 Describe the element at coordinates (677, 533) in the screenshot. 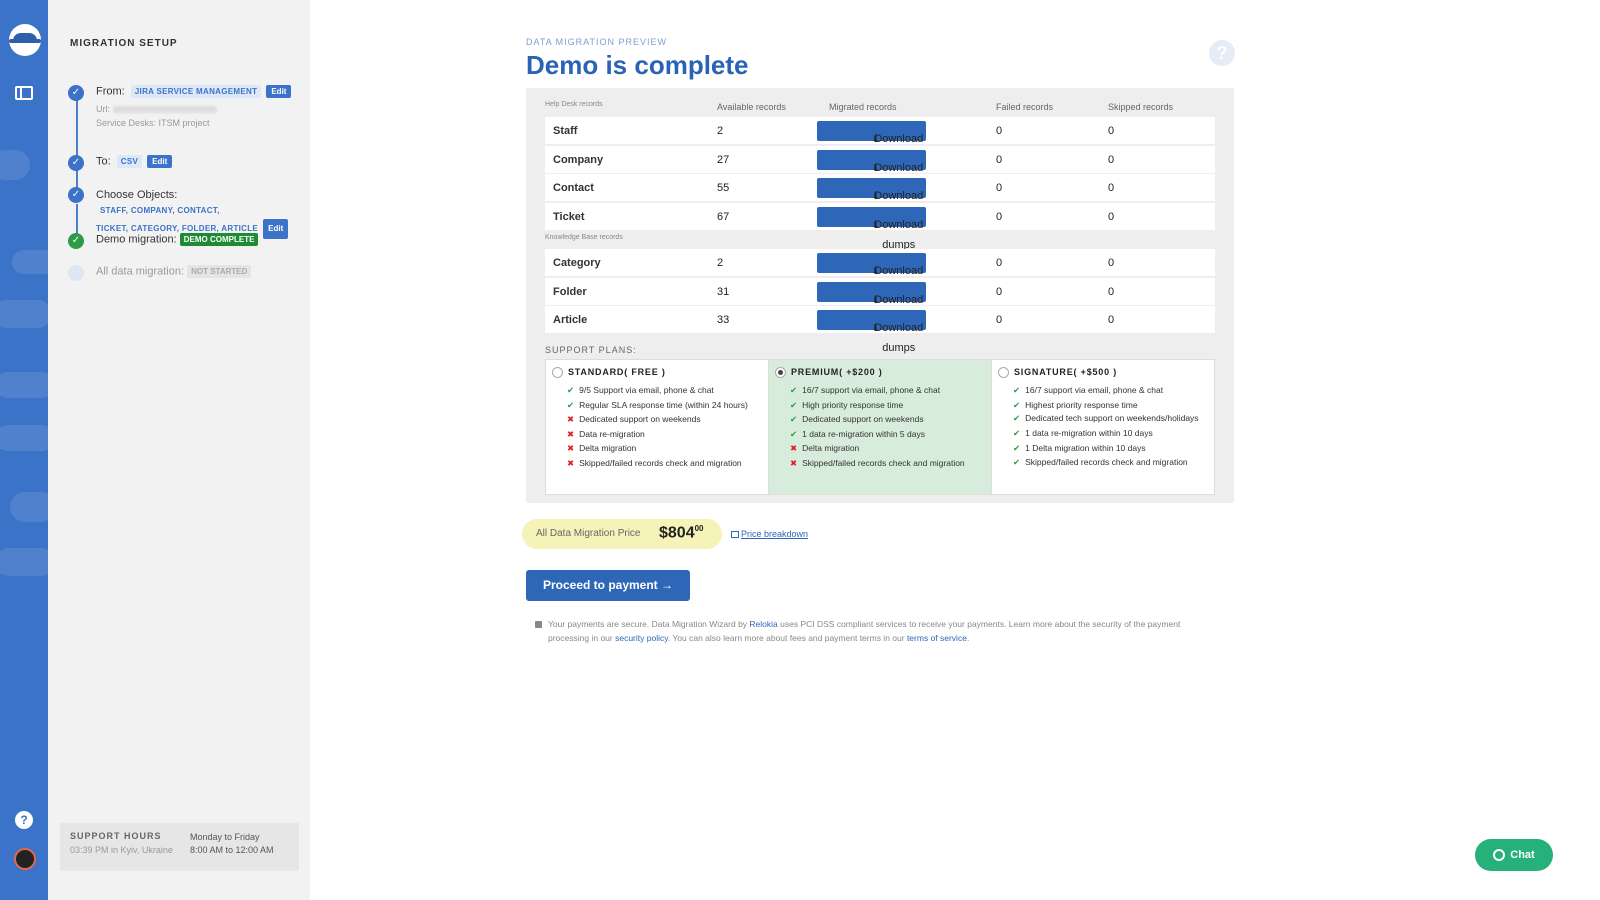

I see `price-dollars: $804` at that location.